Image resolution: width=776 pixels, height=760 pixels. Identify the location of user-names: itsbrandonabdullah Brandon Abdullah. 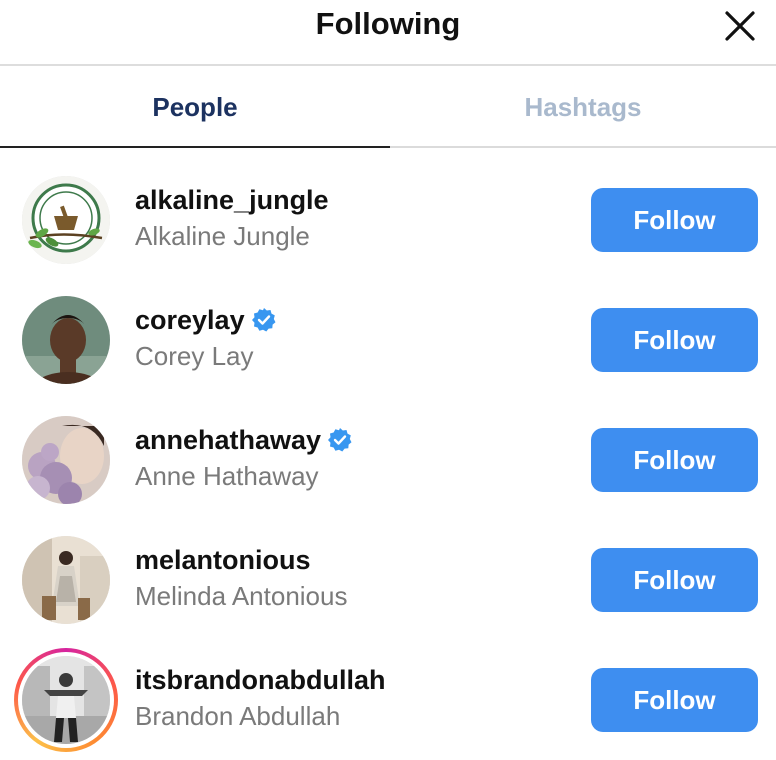
(260, 698).